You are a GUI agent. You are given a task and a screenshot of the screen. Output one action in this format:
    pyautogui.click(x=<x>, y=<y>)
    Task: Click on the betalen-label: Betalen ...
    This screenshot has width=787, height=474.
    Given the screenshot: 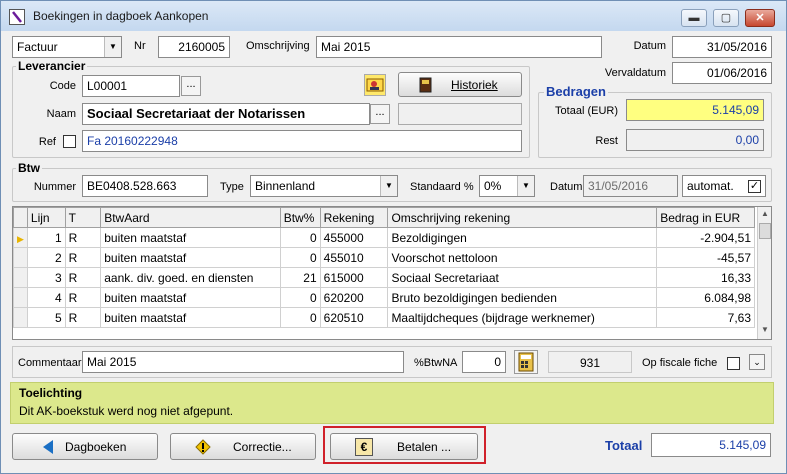 What is the action you would take?
    pyautogui.click(x=424, y=447)
    